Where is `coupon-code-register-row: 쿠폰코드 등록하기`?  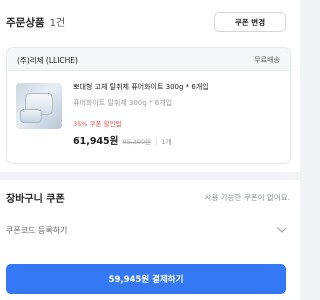 coupon-code-register-row: 쿠폰코드 등록하기 is located at coordinates (147, 231).